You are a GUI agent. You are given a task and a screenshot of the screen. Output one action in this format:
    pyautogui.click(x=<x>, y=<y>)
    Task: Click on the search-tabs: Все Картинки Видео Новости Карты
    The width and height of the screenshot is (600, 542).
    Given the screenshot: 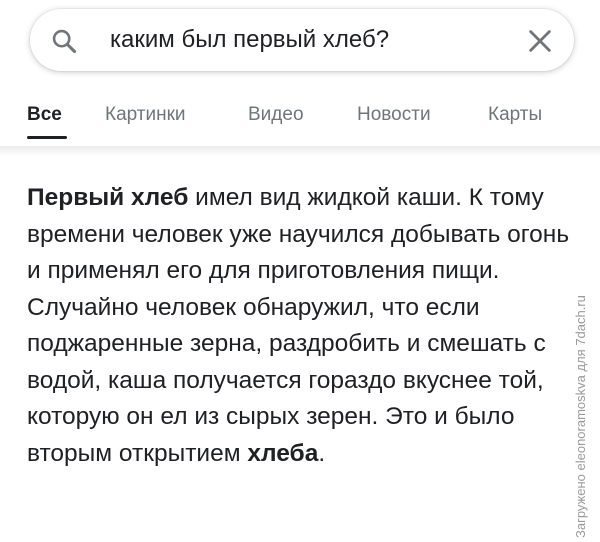 What is the action you would take?
    pyautogui.click(x=300, y=120)
    